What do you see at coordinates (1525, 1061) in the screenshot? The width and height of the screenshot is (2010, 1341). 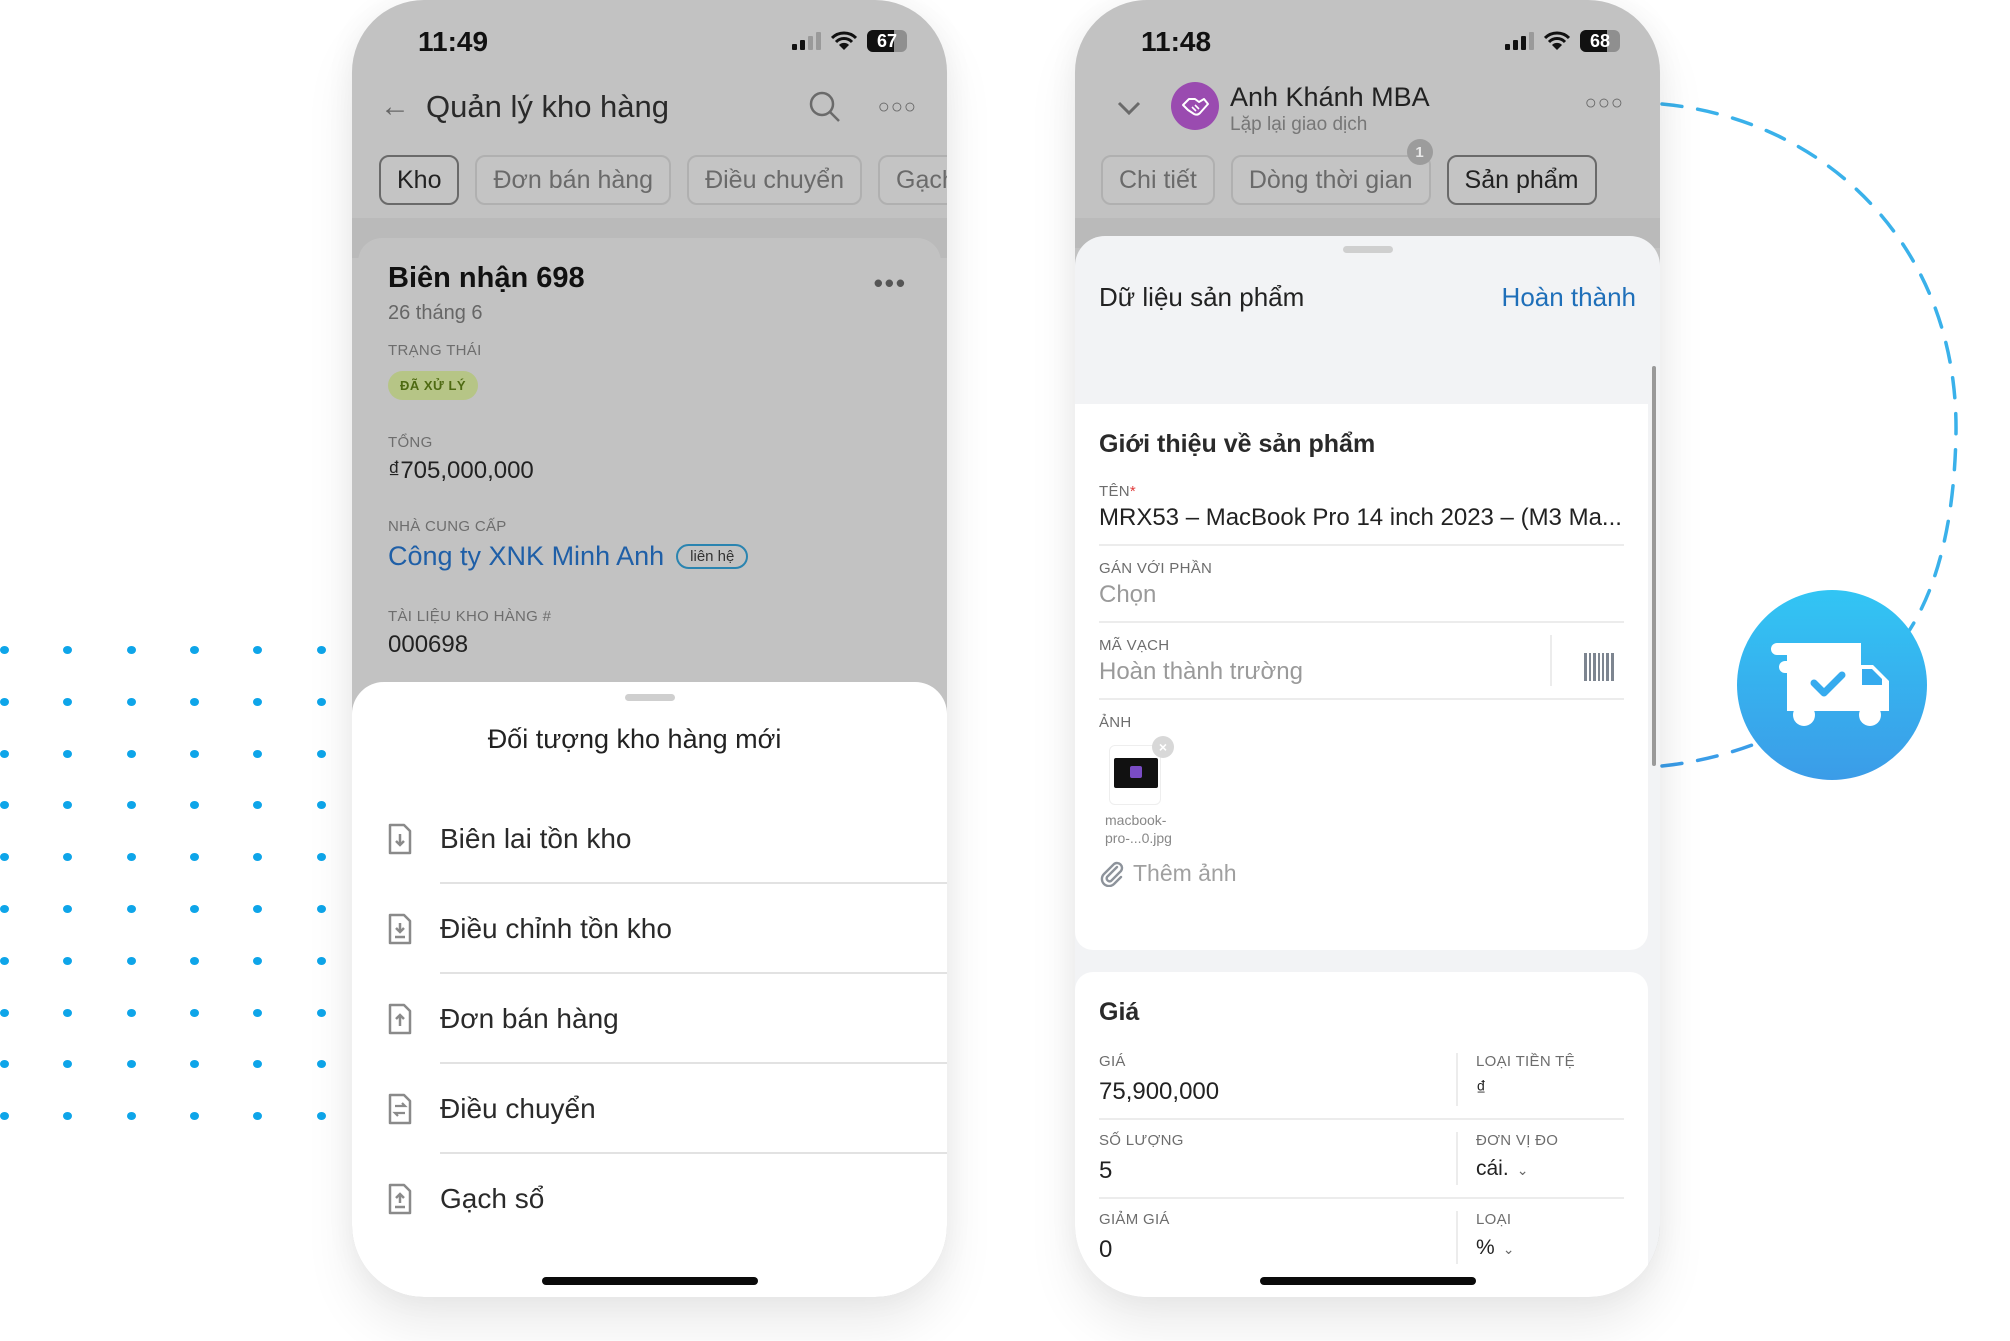 I see `field-label: LOẠI TIỀN TỆ` at bounding box center [1525, 1061].